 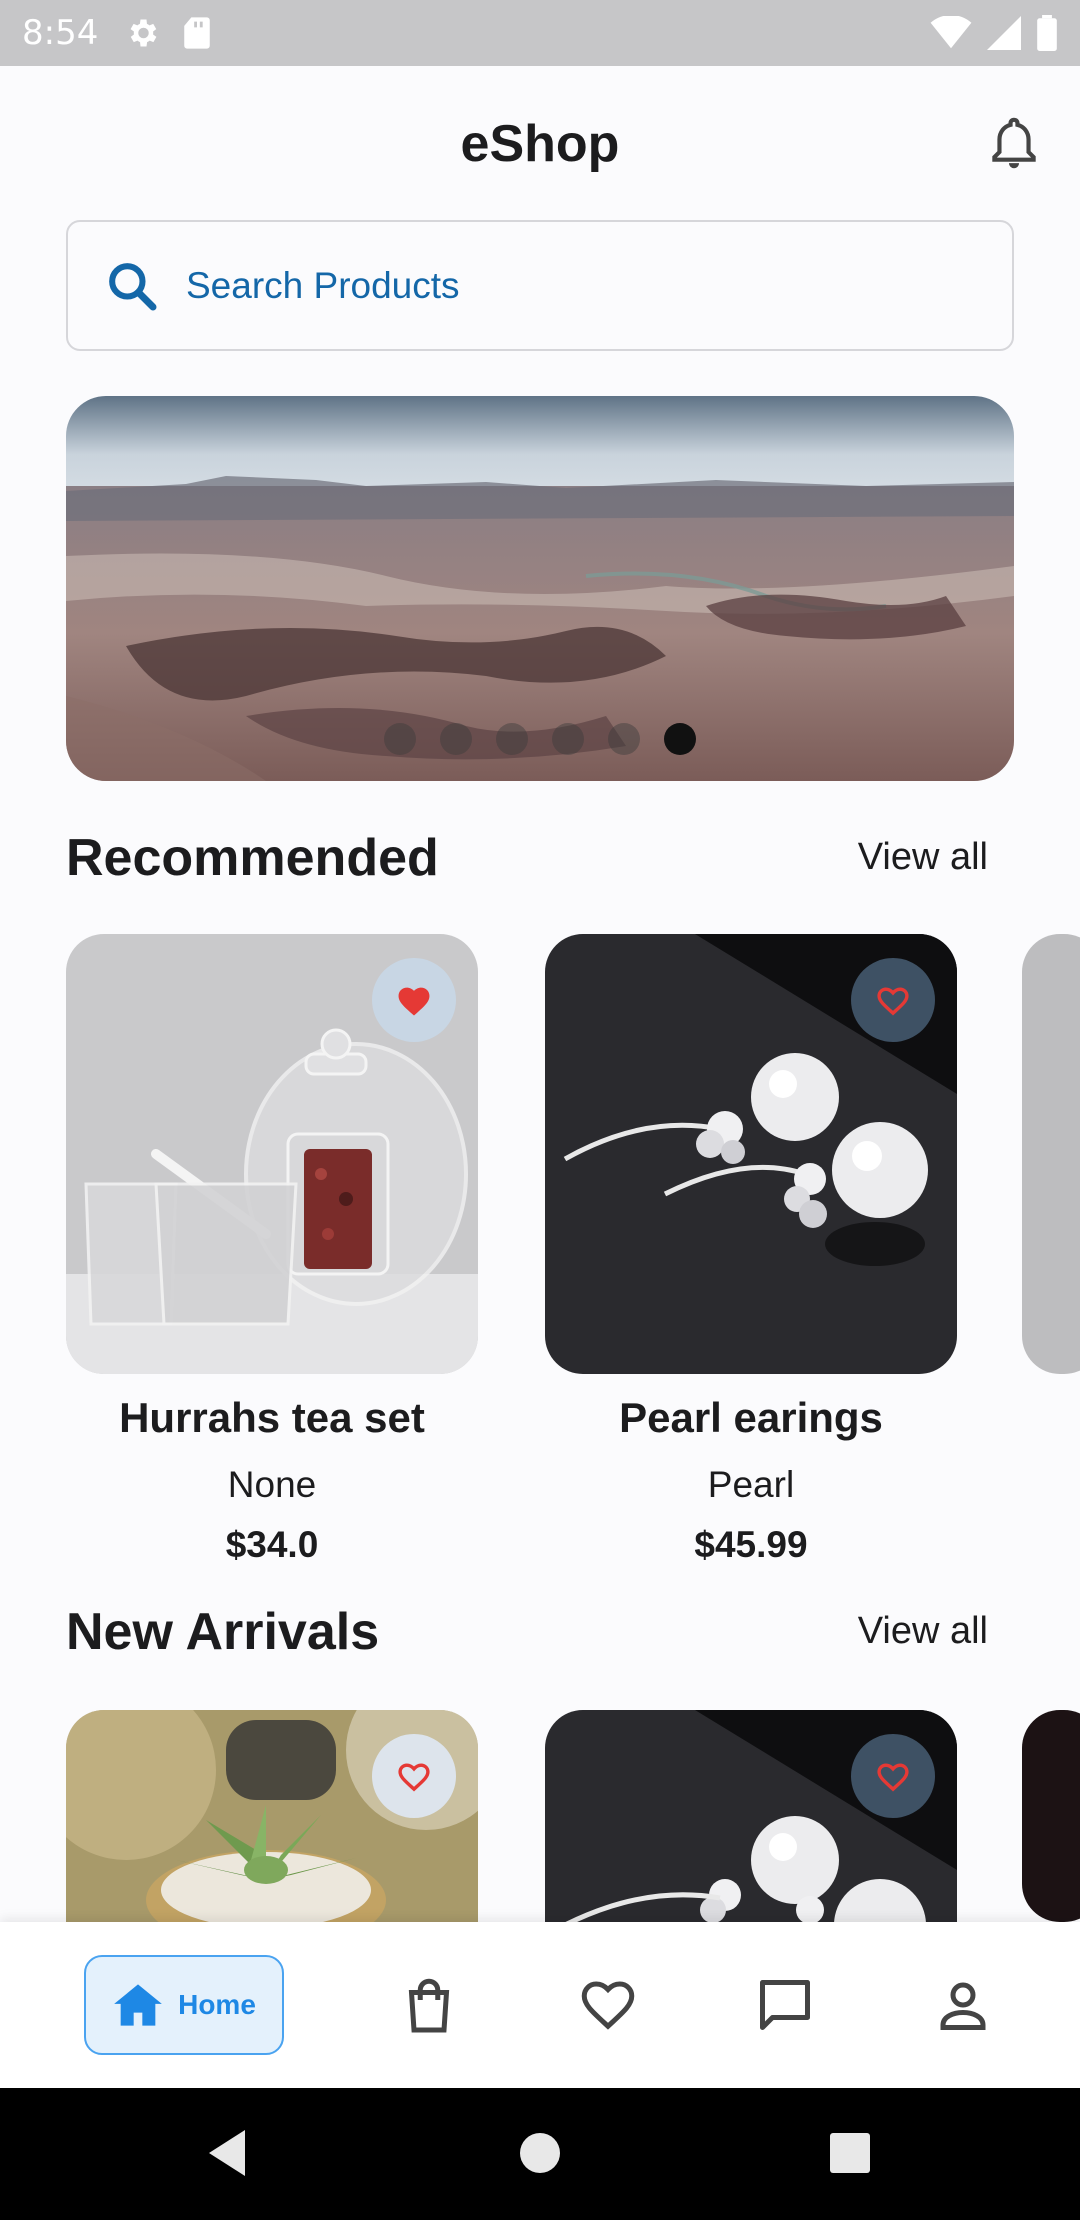 What do you see at coordinates (1047, 33) in the screenshot?
I see `battery-icon` at bounding box center [1047, 33].